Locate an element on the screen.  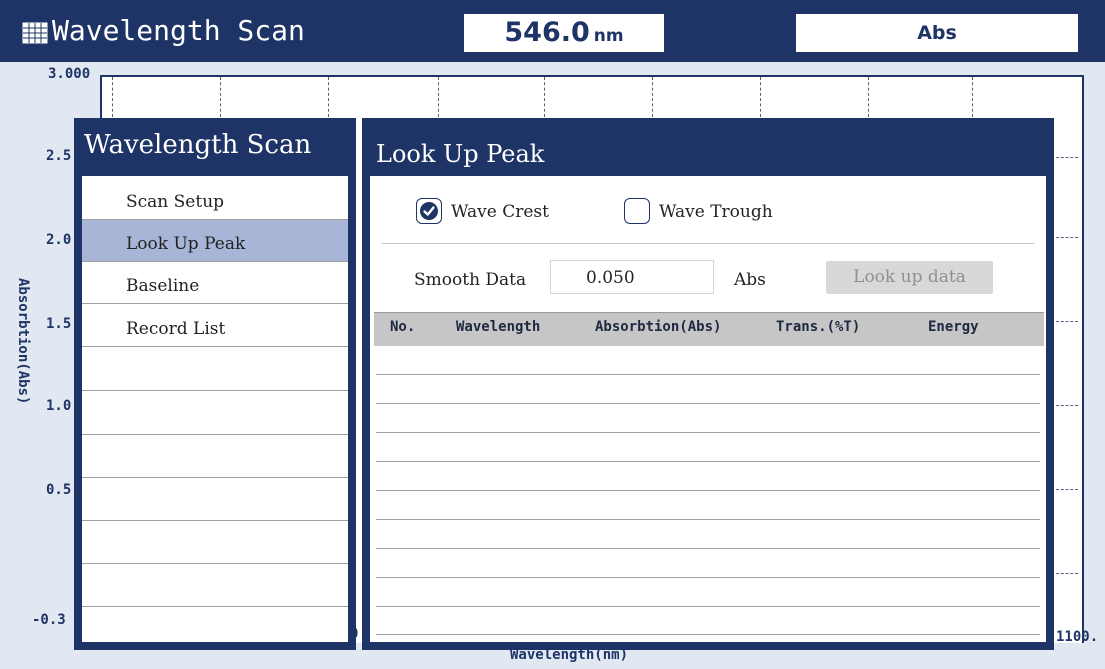
wavelength-unit: nm is located at coordinates (608, 36).